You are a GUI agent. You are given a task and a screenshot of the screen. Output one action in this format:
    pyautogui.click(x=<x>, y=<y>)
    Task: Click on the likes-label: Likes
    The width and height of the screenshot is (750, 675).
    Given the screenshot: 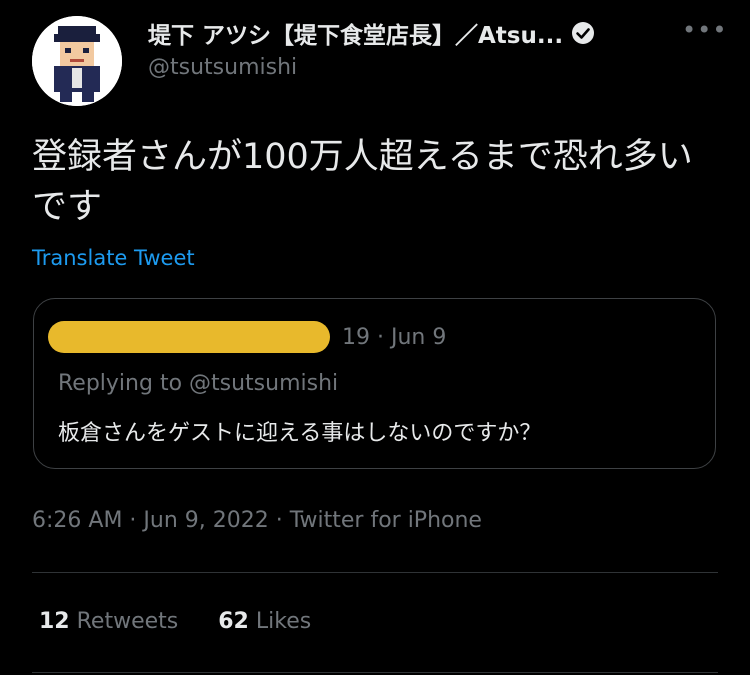 What is the action you would take?
    pyautogui.click(x=283, y=621)
    